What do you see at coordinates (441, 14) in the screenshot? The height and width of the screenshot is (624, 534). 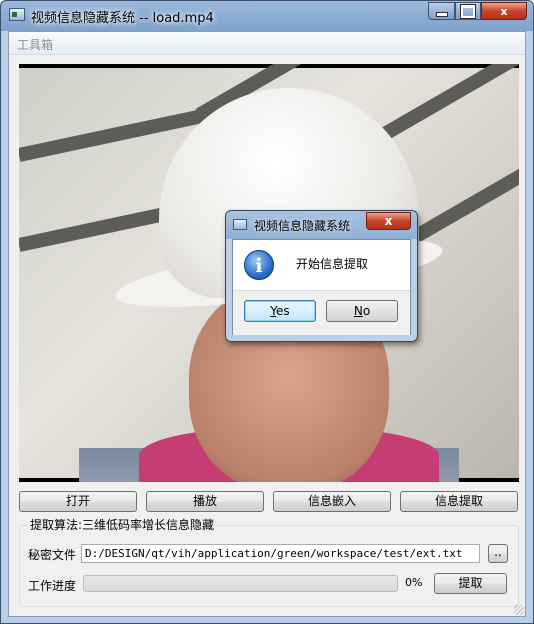 I see `minimize-icon` at bounding box center [441, 14].